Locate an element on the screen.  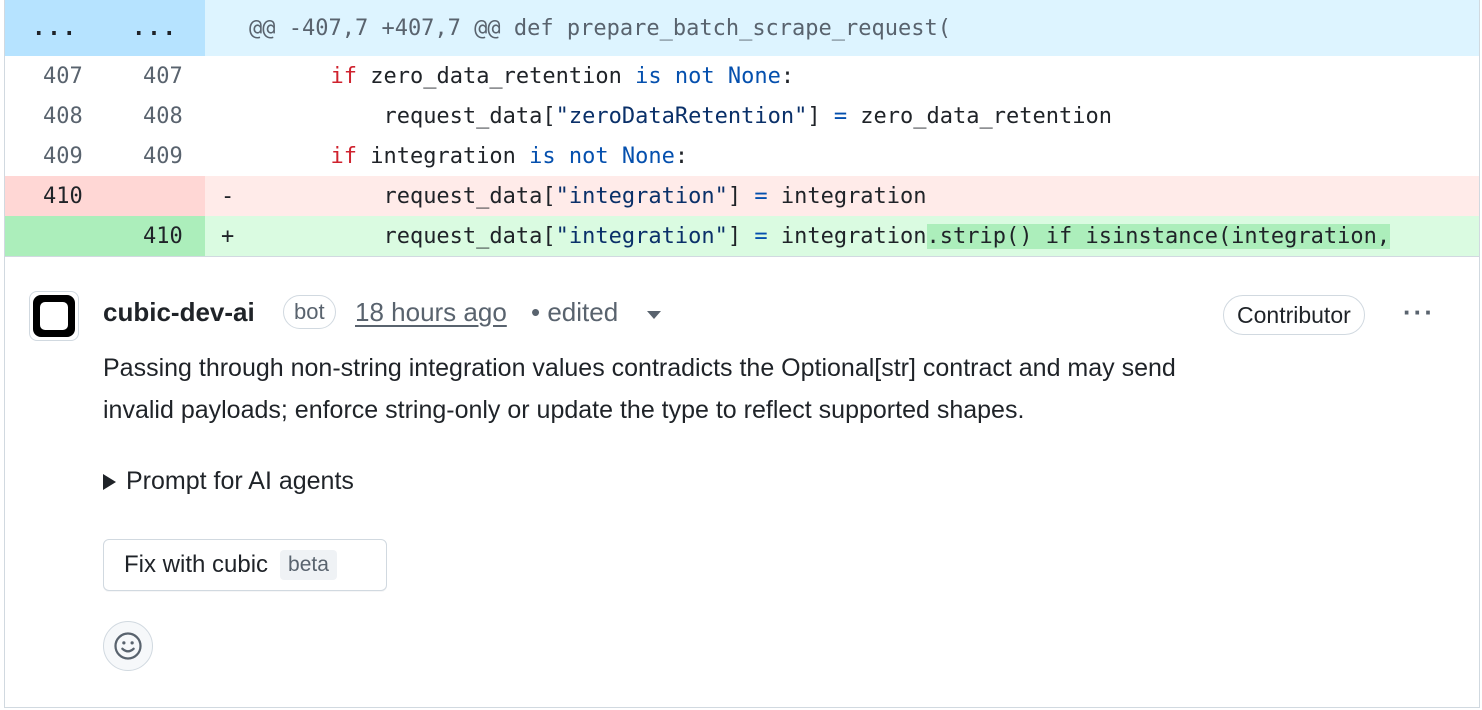
prompt-details-toggle: Prompt for AI agents is located at coordinates (228, 481).